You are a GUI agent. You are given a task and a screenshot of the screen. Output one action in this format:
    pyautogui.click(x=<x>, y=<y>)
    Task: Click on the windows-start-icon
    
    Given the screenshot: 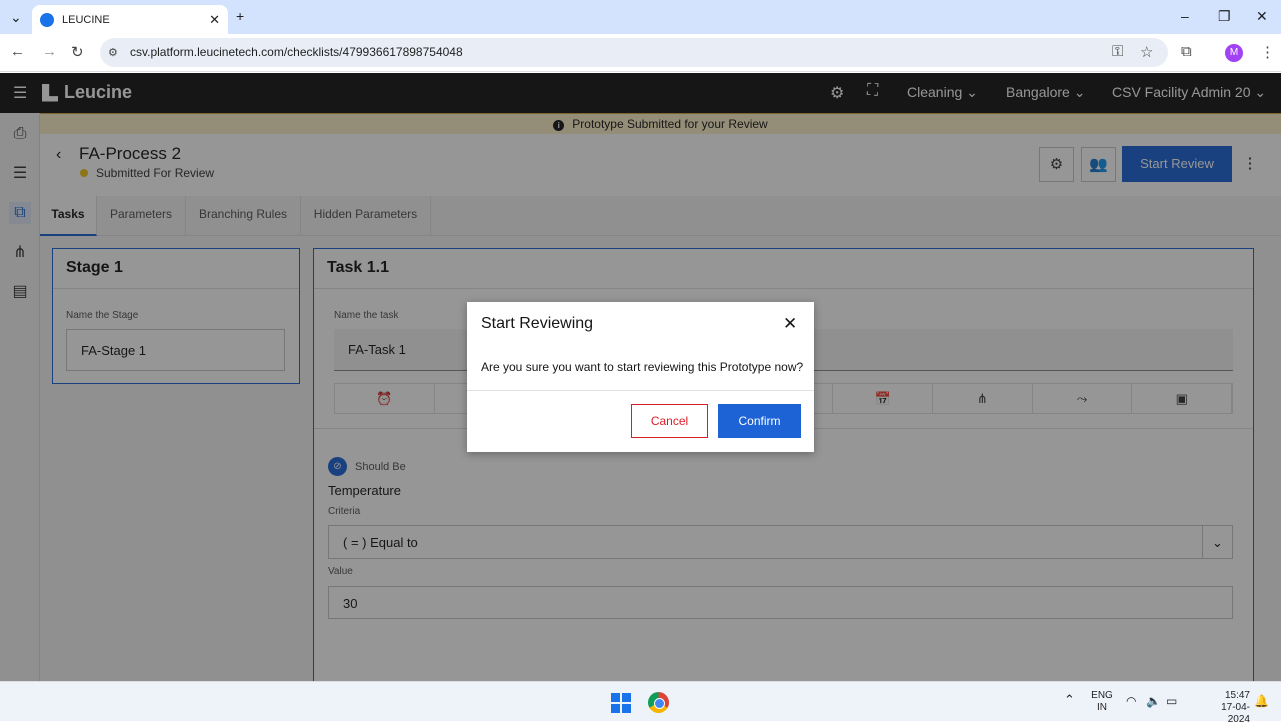 What is the action you would take?
    pyautogui.click(x=621, y=703)
    